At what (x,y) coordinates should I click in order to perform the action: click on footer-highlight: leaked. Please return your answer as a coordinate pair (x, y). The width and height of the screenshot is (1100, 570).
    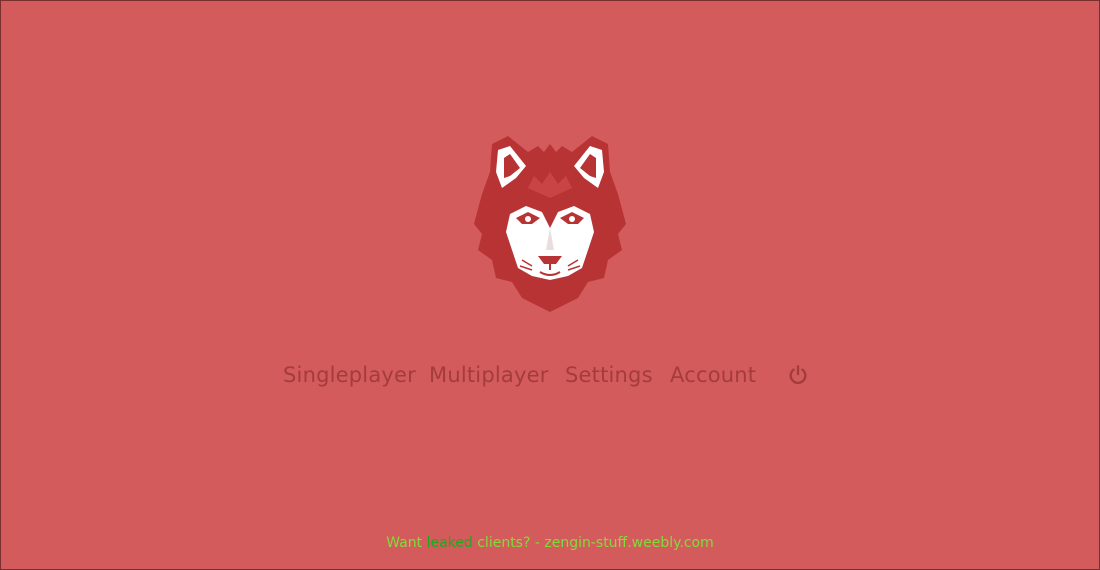
    Looking at the image, I should click on (449, 543).